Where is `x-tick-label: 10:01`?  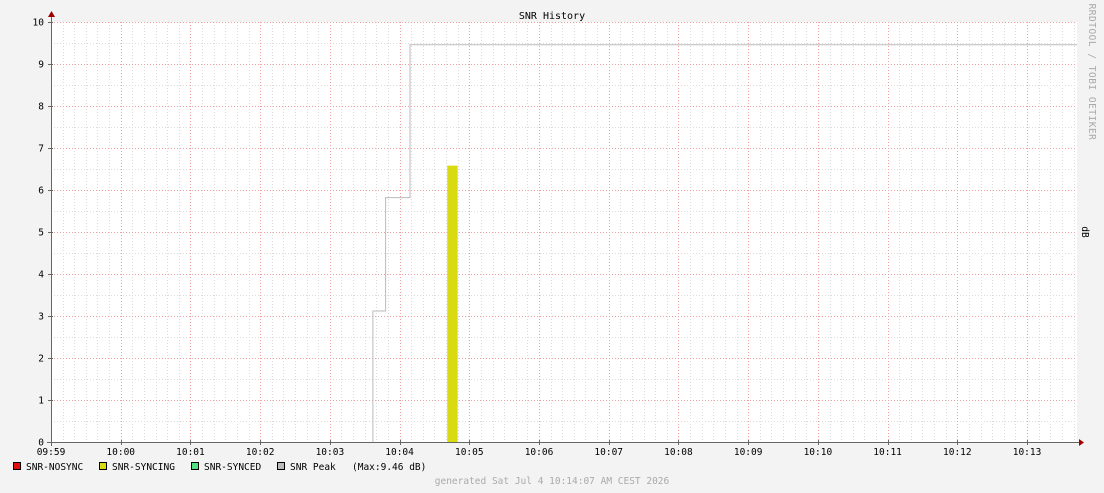 x-tick-label: 10:01 is located at coordinates (190, 452).